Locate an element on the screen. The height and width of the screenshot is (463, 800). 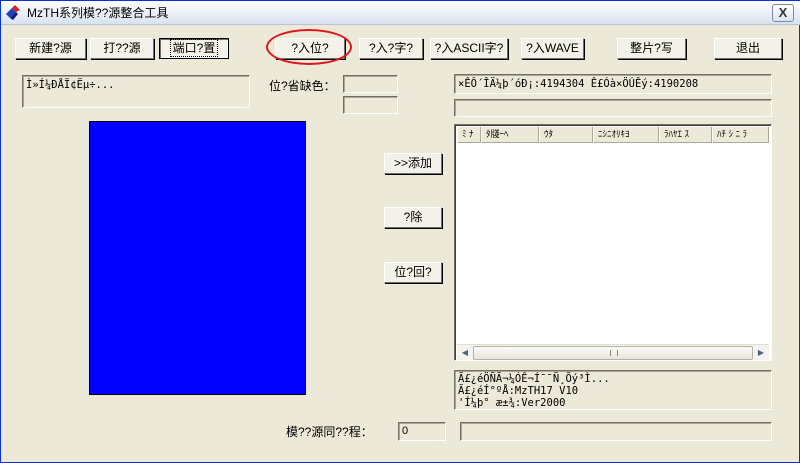
exit-button: 退出 is located at coordinates (748, 48).